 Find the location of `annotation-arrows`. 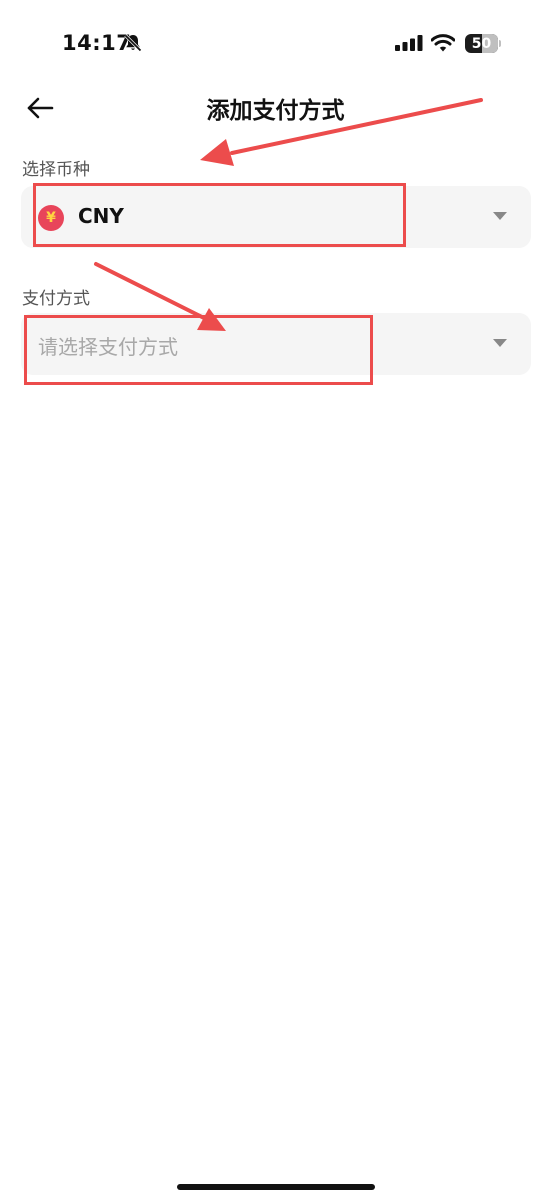

annotation-arrows is located at coordinates (288, 214).